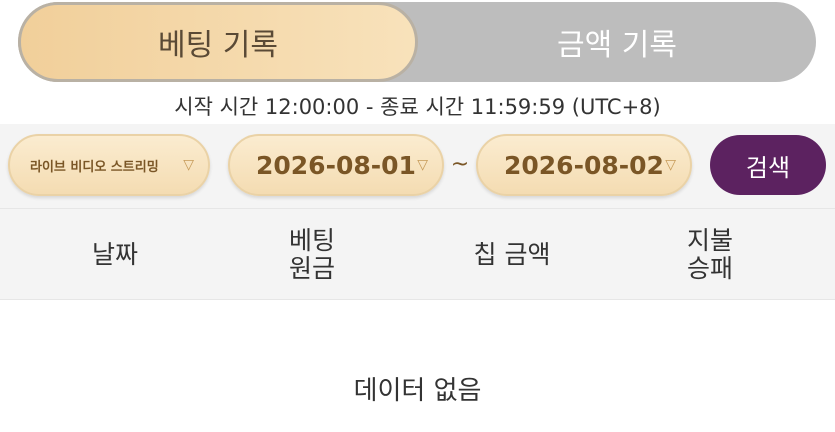 This screenshot has width=835, height=432. I want to click on column-header-payout-result: 지불 승패, so click(710, 255).